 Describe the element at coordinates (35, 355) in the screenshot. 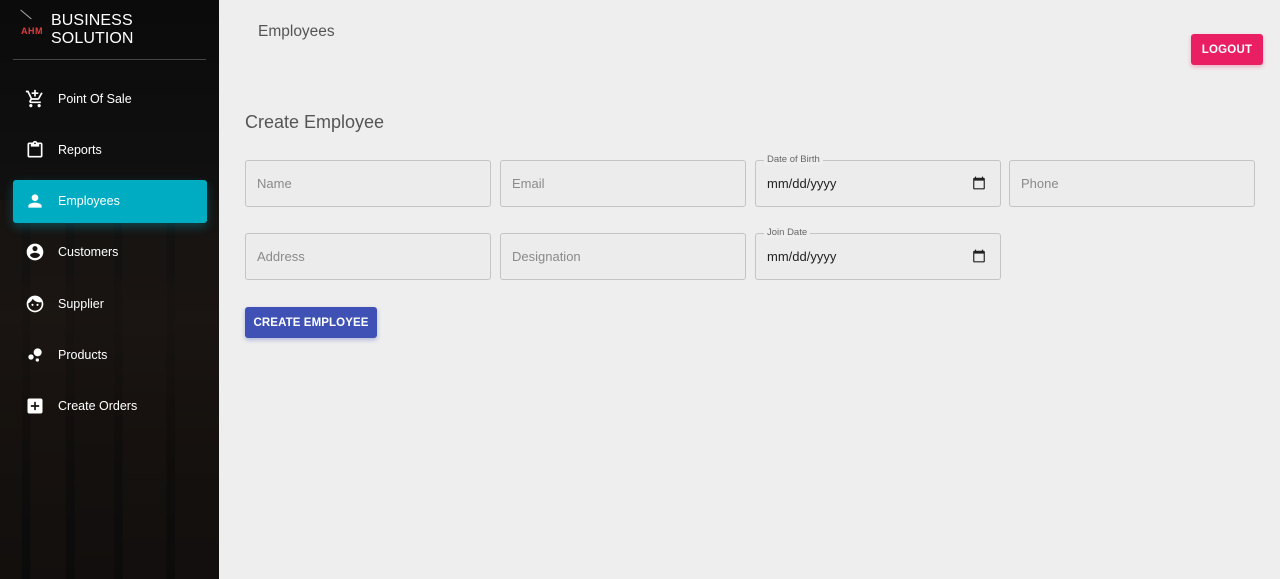

I see `bubble-chart-icon` at that location.